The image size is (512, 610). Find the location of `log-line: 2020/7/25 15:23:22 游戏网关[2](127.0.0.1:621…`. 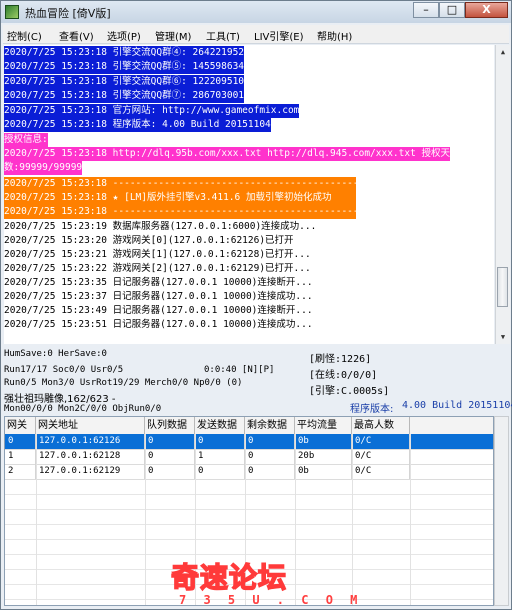

log-line: 2020/7/25 15:23:22 游戏网关[2](127.0.0.1:621… is located at coordinates (157, 268).